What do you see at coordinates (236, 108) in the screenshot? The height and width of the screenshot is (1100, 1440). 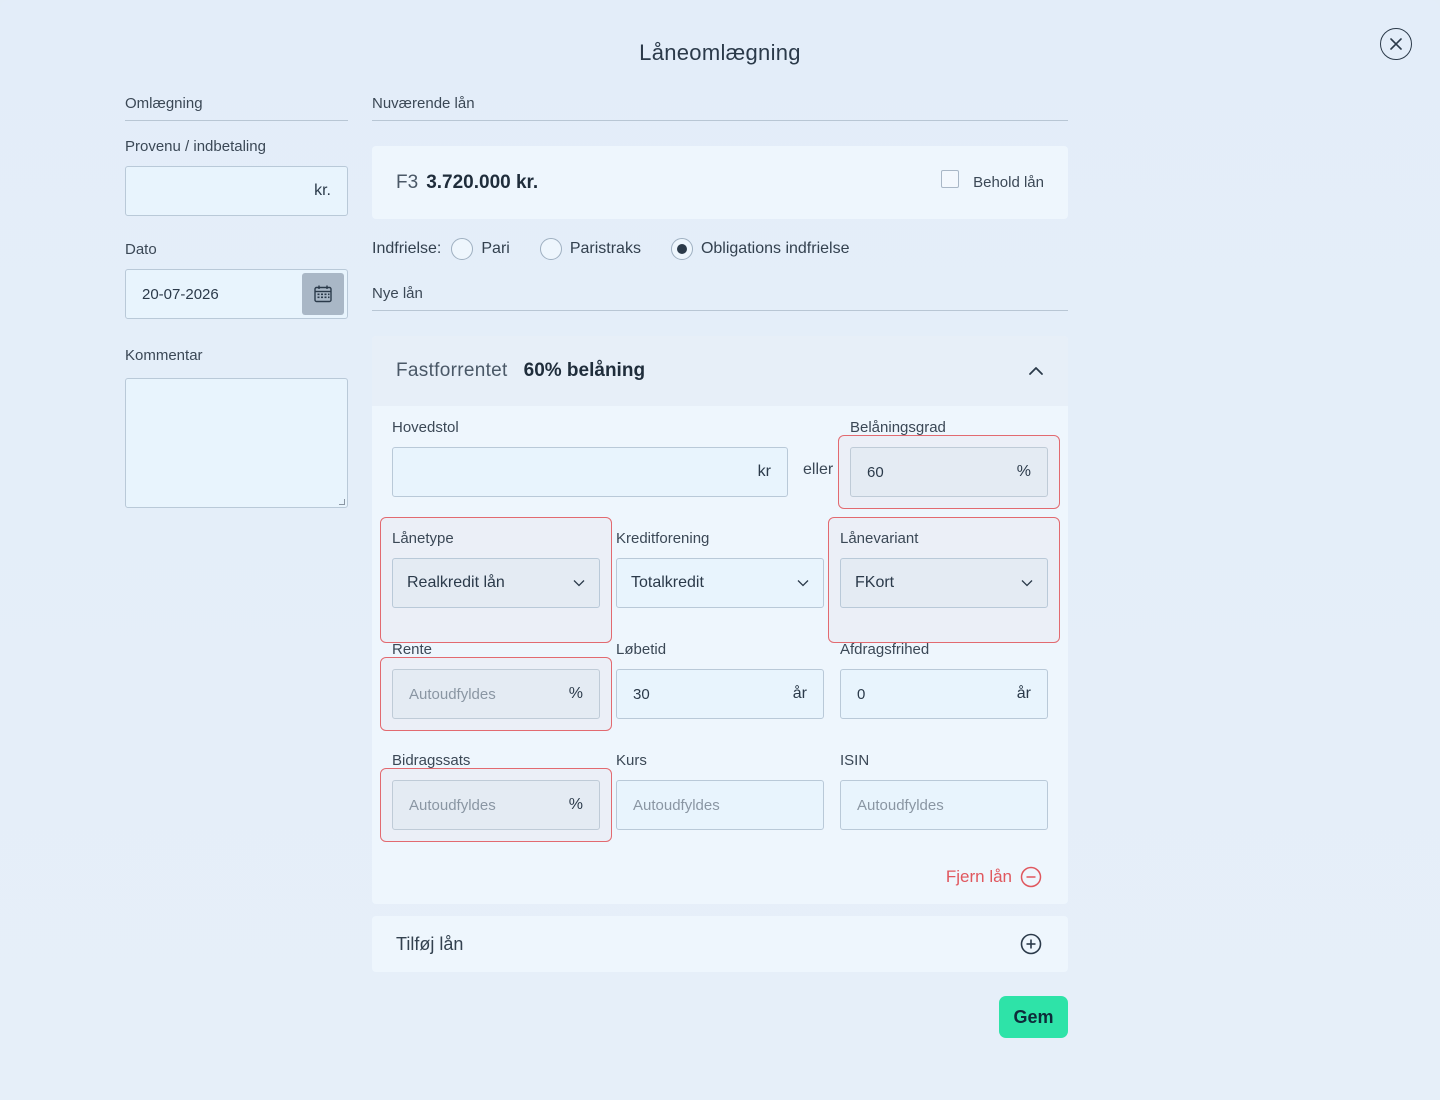 I see `omlaegning-section-label: Omlægning` at bounding box center [236, 108].